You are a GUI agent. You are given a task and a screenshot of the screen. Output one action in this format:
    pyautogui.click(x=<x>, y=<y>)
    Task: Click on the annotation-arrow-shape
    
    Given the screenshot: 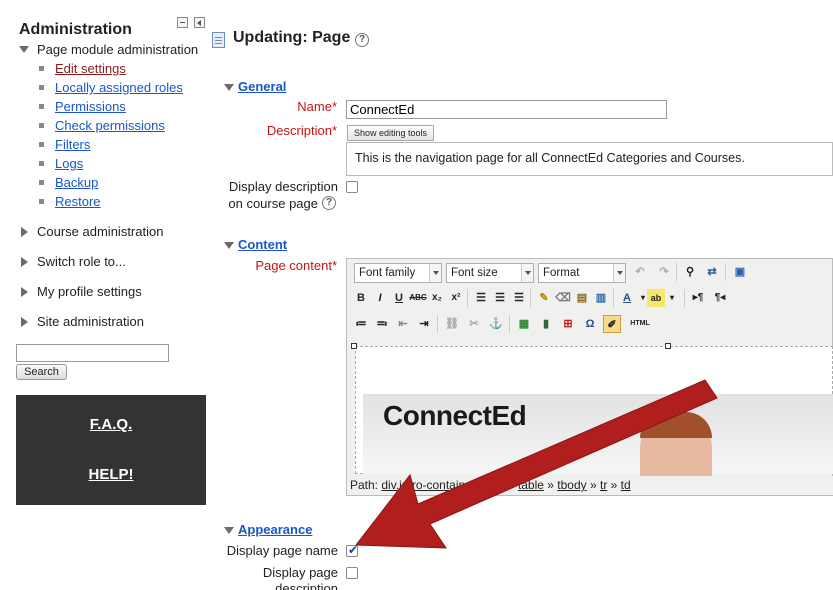 What is the action you would take?
    pyautogui.click(x=536, y=464)
    